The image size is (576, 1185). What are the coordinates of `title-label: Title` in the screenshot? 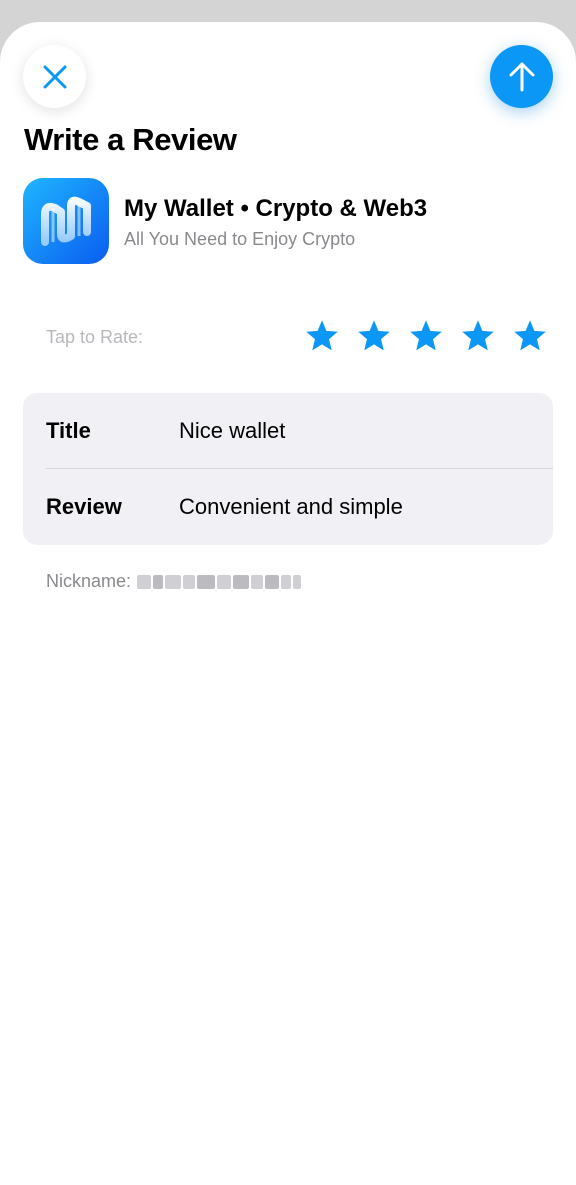 It's located at (68, 430).